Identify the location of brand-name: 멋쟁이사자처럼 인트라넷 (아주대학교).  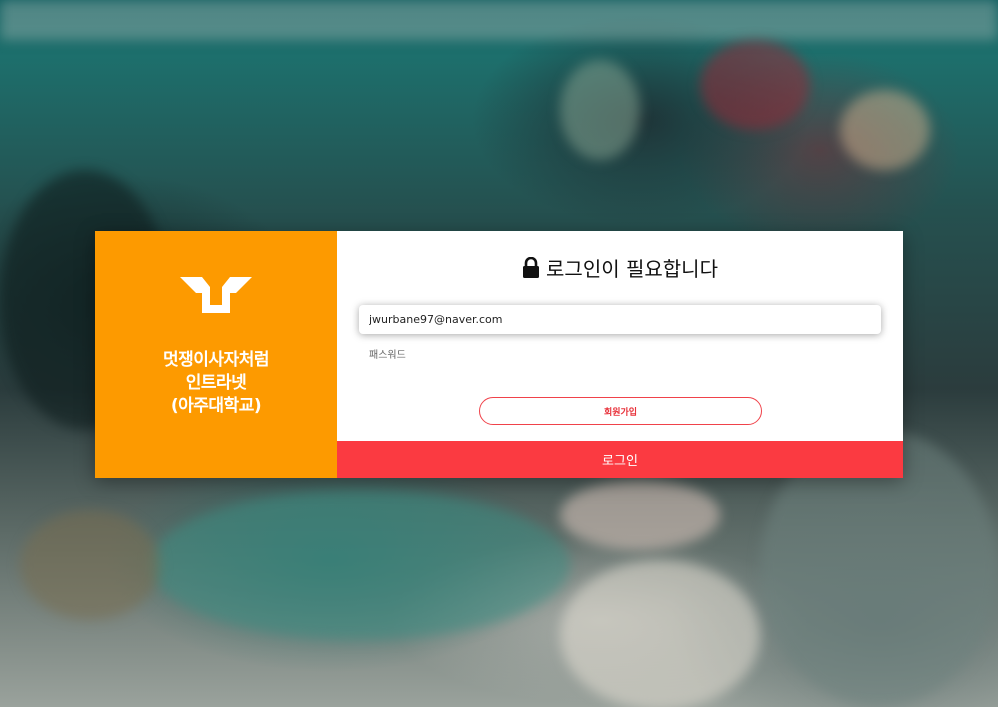
(216, 383).